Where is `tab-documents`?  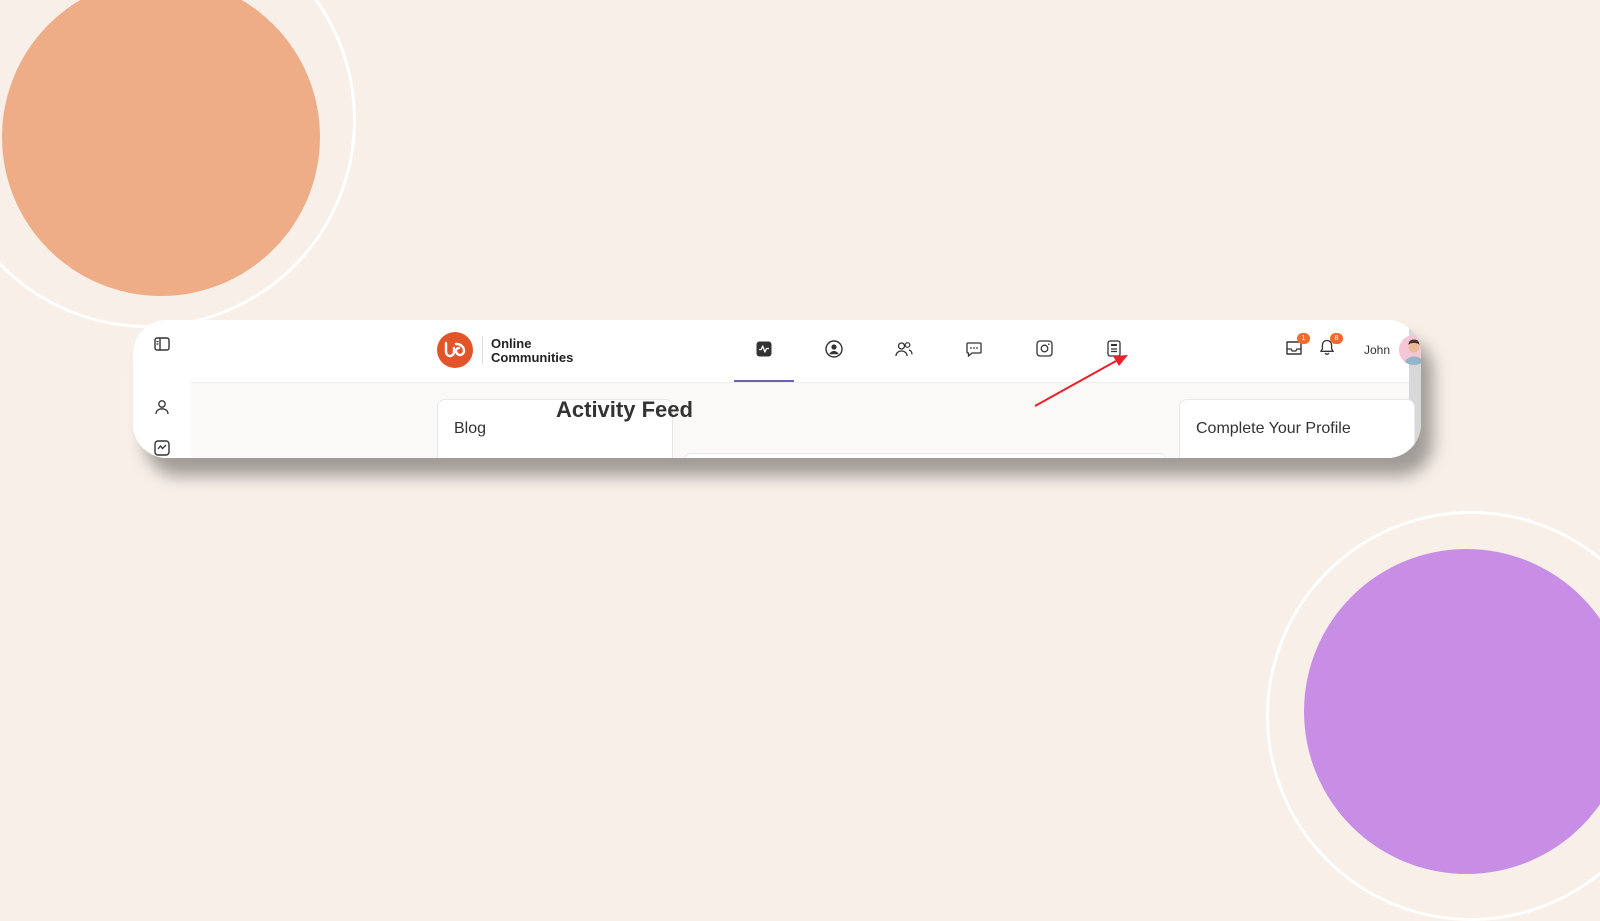 tab-documents is located at coordinates (1114, 351).